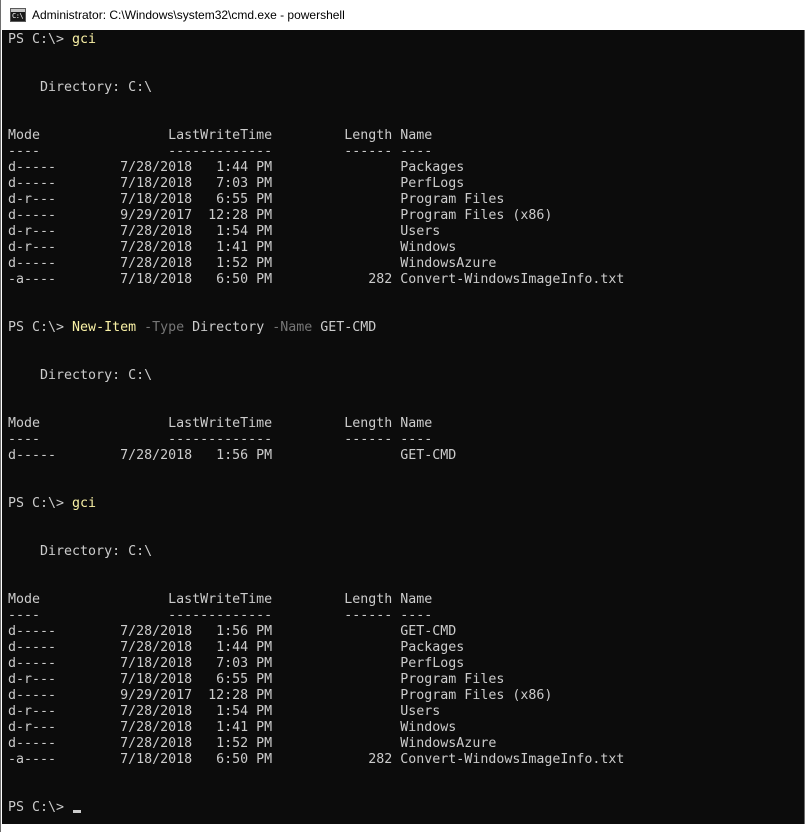  What do you see at coordinates (316, 808) in the screenshot?
I see `prompt-line: PS C:\>` at bounding box center [316, 808].